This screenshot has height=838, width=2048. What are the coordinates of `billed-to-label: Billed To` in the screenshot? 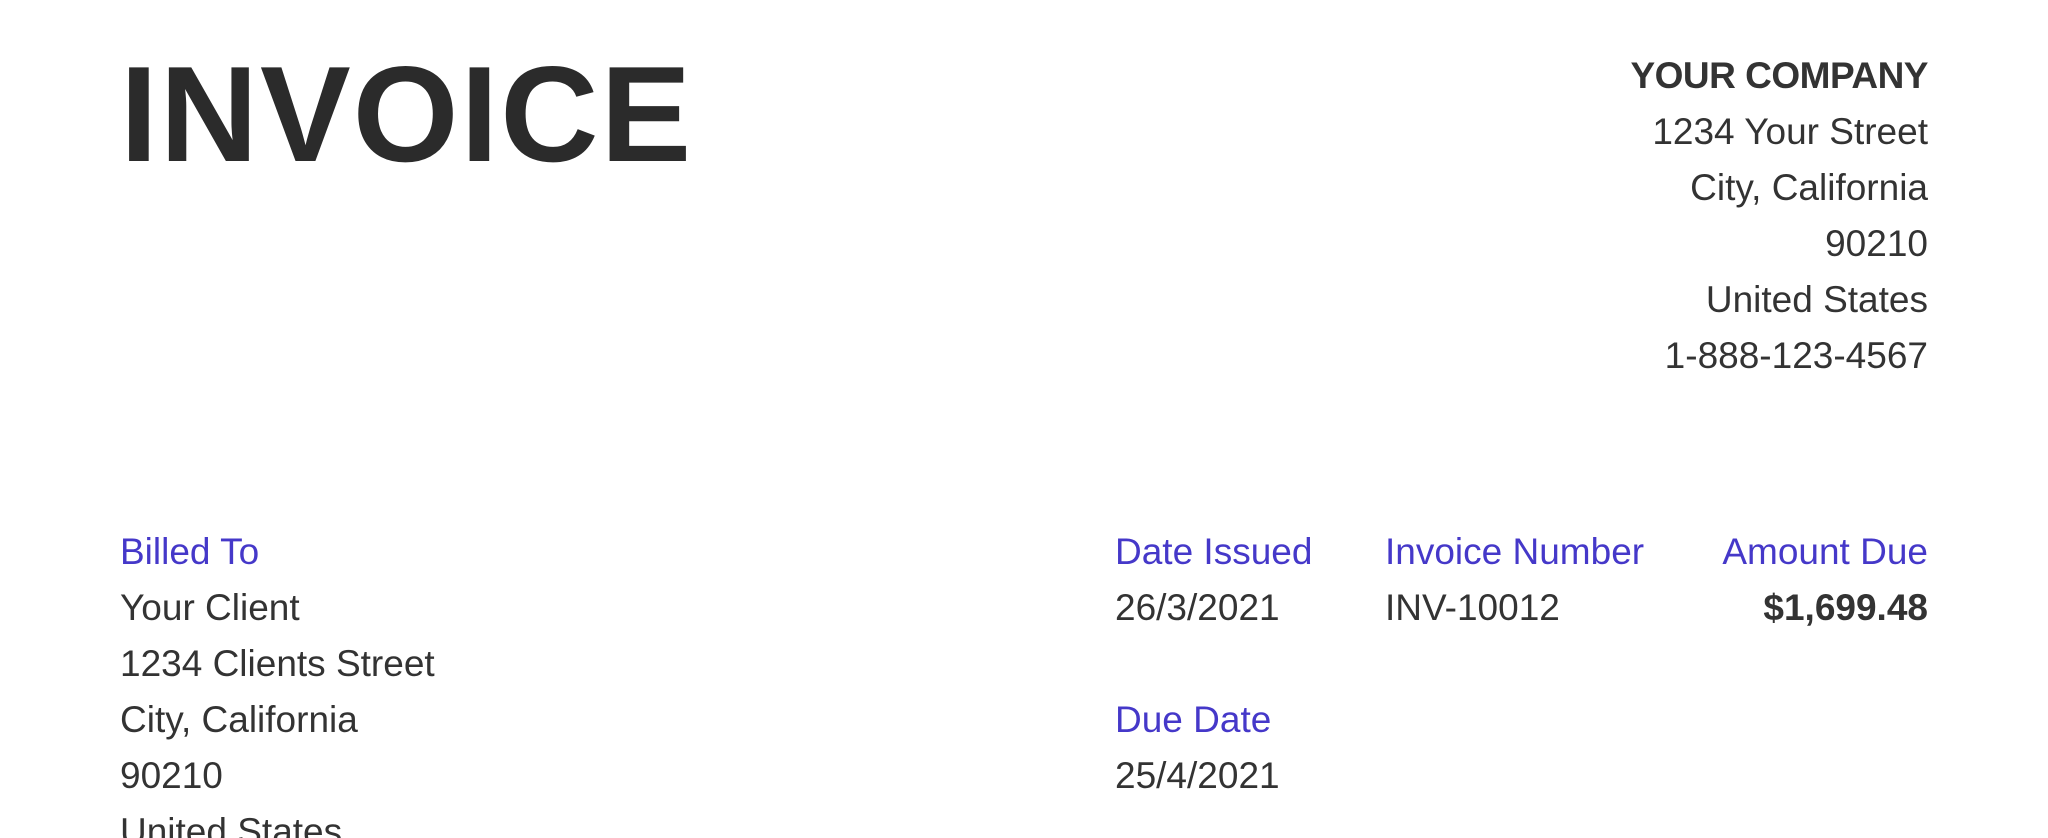 It's located at (190, 551).